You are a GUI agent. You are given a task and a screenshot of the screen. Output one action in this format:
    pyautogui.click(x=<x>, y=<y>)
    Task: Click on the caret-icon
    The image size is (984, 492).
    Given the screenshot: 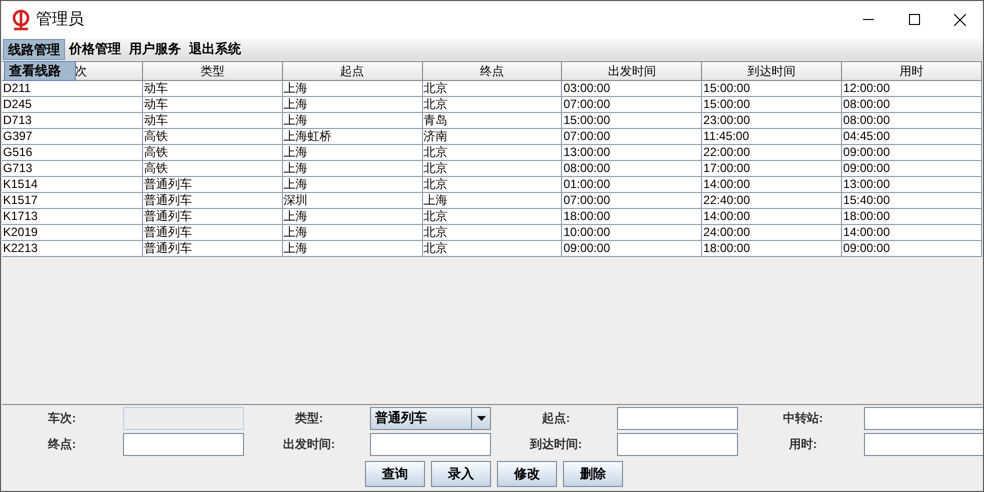 What is the action you would take?
    pyautogui.click(x=481, y=418)
    